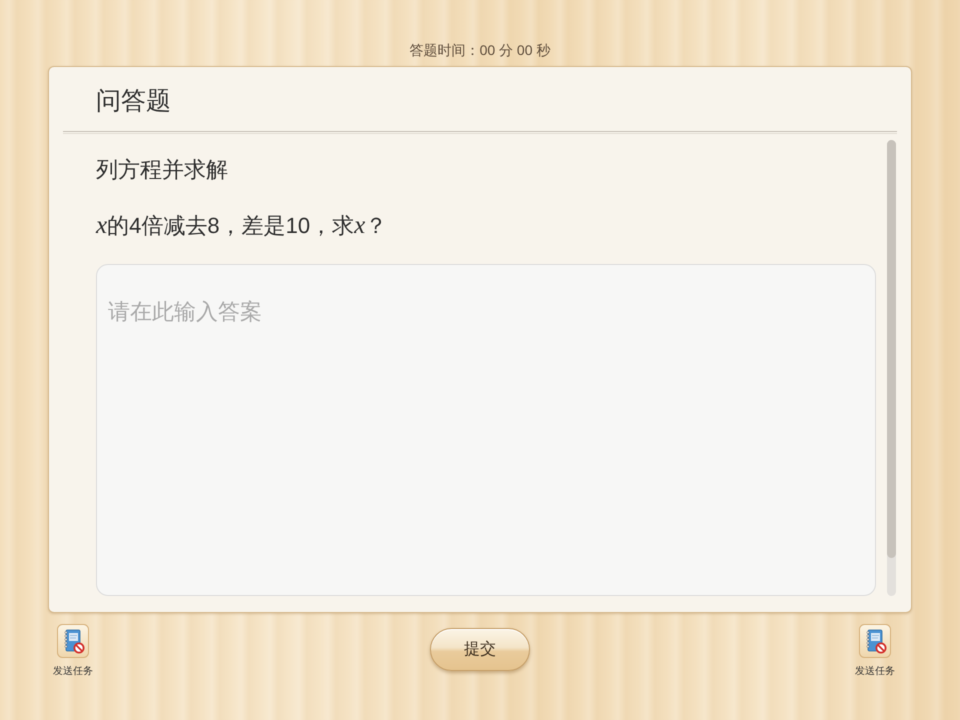 The height and width of the screenshot is (720, 960). Describe the element at coordinates (480, 649) in the screenshot. I see `submit-button: 提交` at that location.